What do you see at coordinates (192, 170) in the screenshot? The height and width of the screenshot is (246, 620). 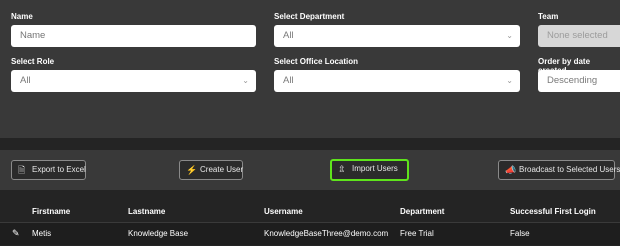 I see `bolt-icon: ⚡` at bounding box center [192, 170].